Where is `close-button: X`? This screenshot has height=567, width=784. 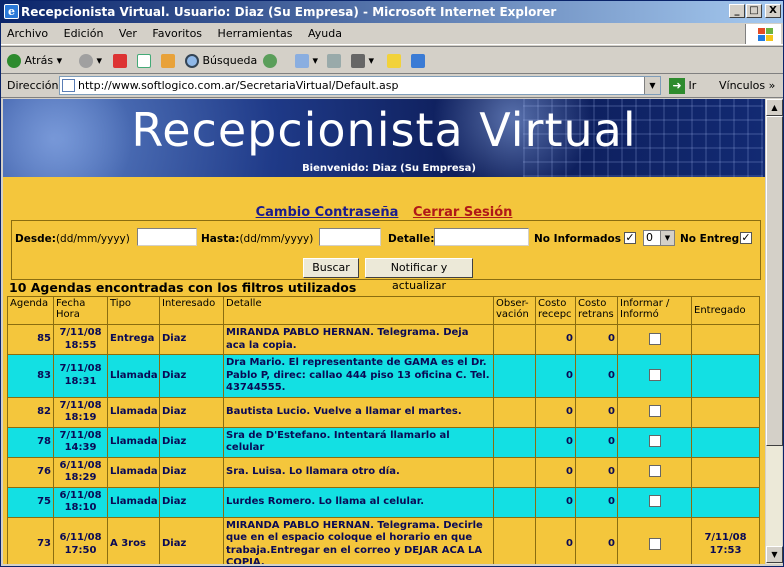 close-button: X is located at coordinates (773, 11).